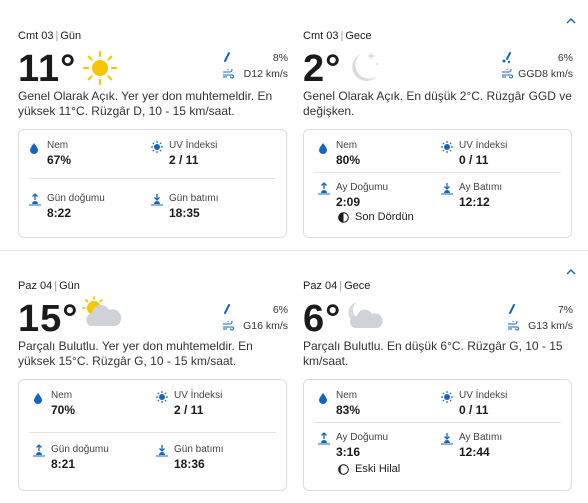 The image size is (588, 503). Describe the element at coordinates (265, 326) in the screenshot. I see `wind-value: G16 km/s` at that location.